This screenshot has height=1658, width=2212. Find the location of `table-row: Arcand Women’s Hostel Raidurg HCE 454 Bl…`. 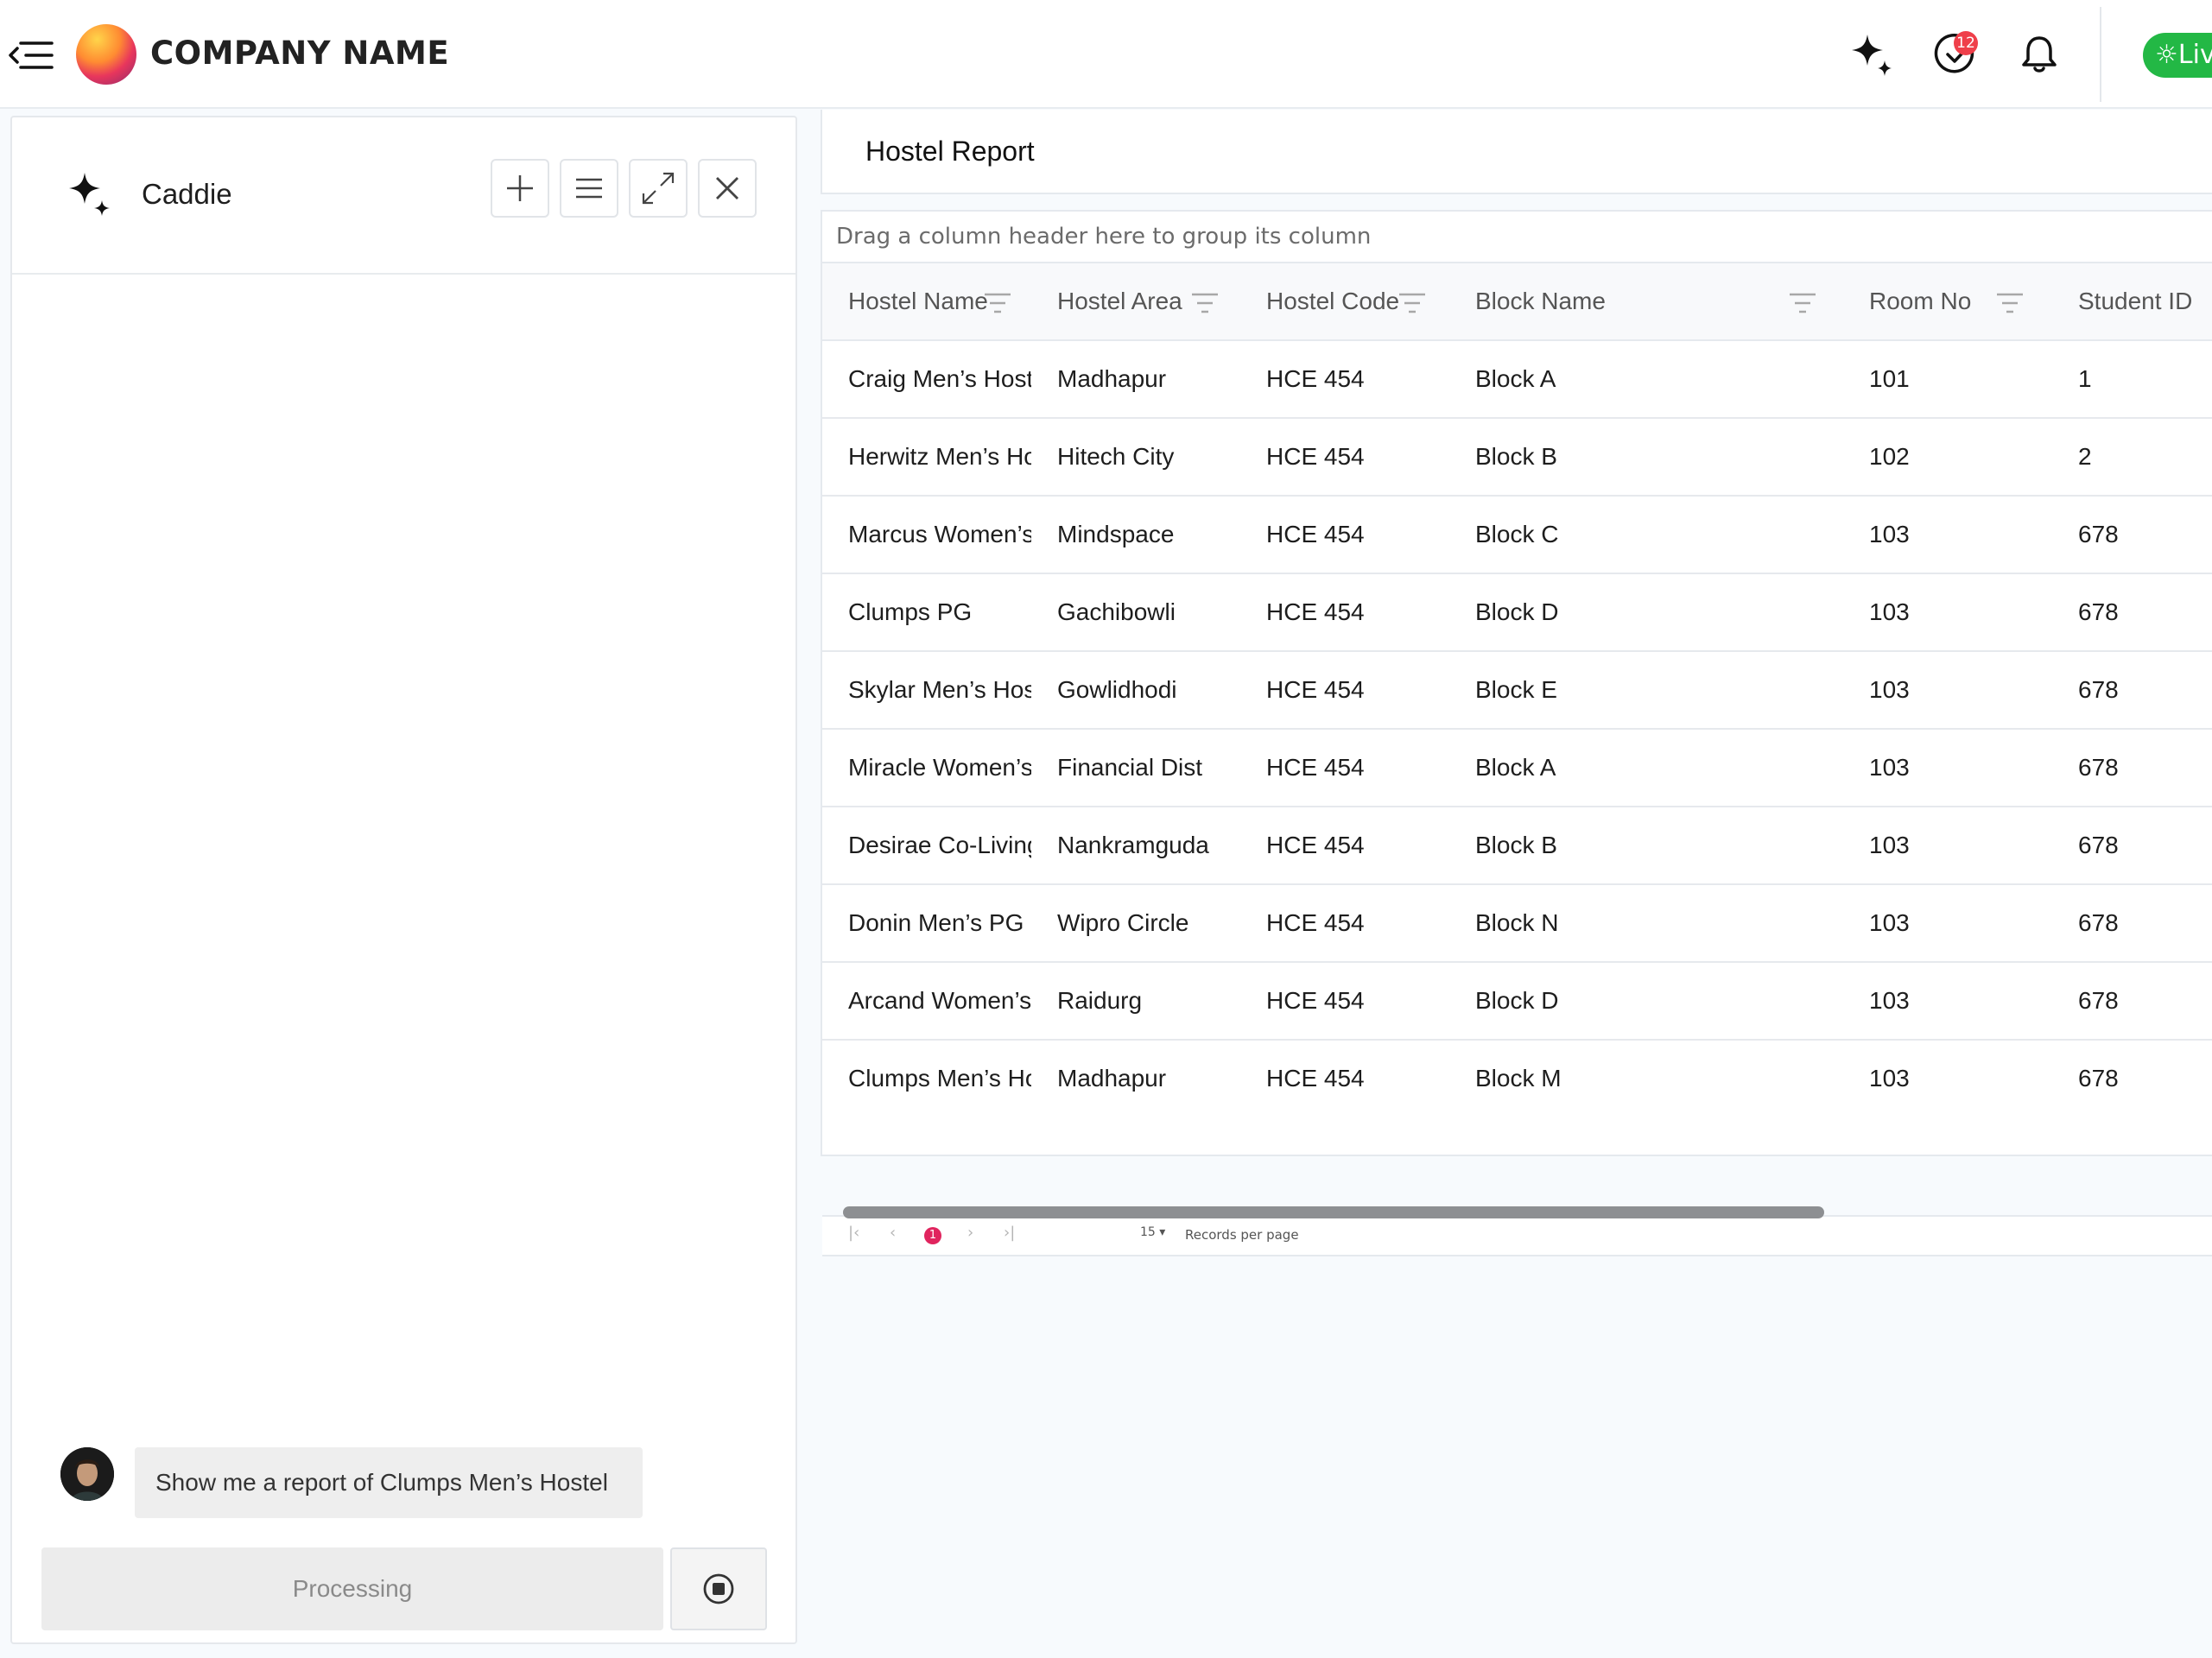

table-row: Arcand Women’s Hostel Raidurg HCE 454 Bl… is located at coordinates (1517, 1002).